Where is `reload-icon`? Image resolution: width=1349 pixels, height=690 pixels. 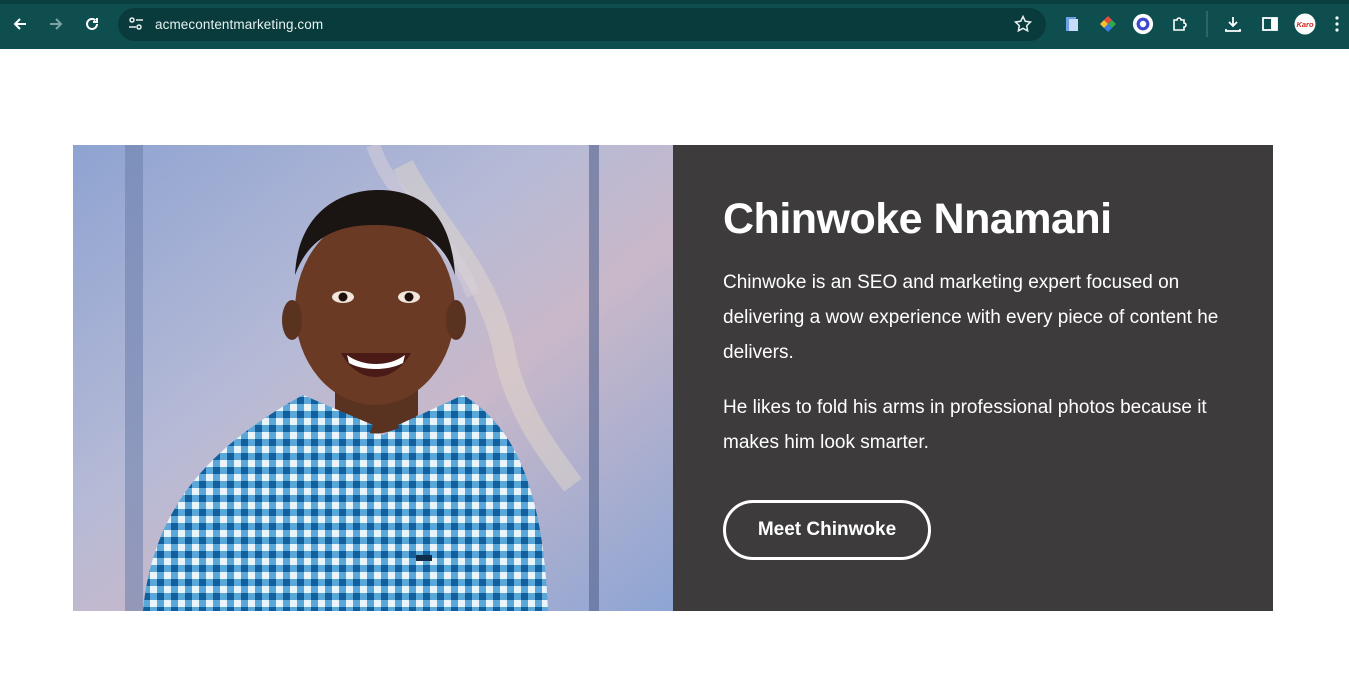 reload-icon is located at coordinates (92, 24).